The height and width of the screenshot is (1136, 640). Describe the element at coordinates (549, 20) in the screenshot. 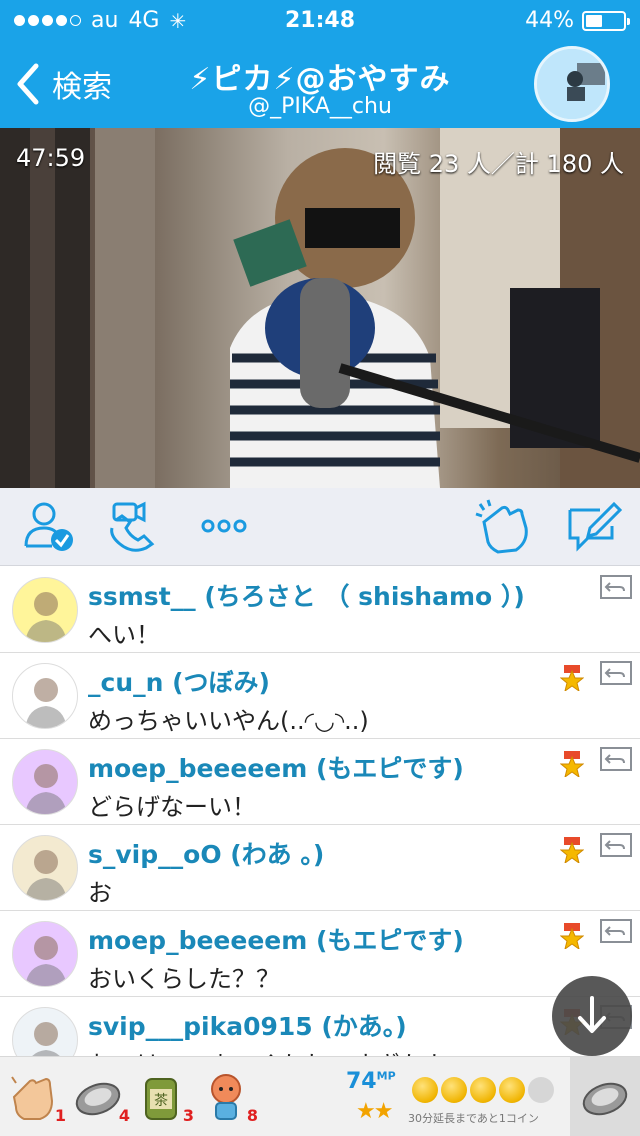

I see `battery-percent: 44%` at that location.